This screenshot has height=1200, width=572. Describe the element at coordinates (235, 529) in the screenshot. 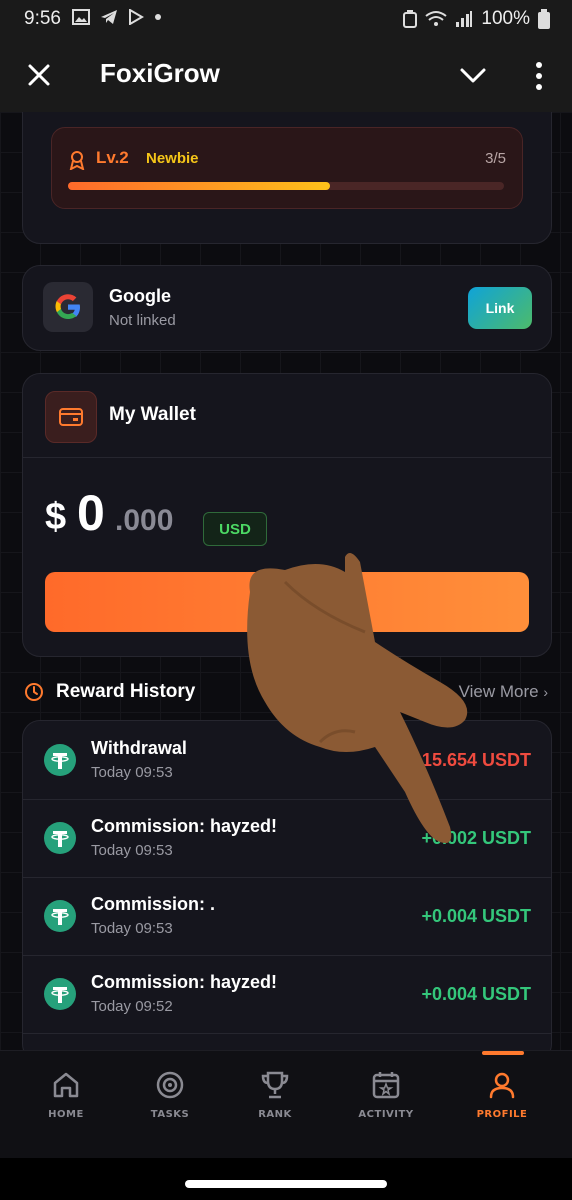

I see `currency-badge: USD` at that location.